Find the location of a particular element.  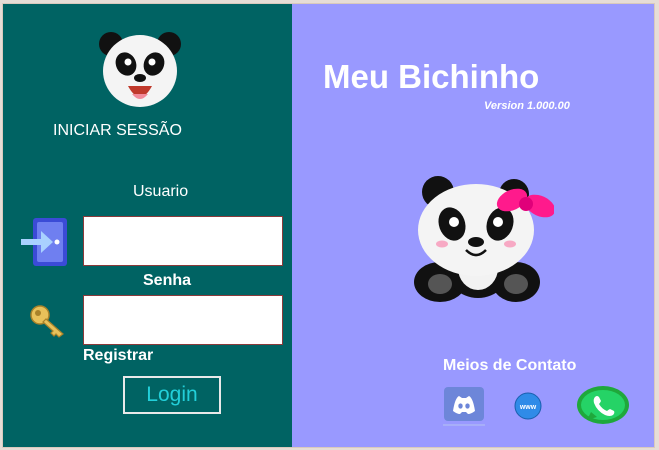

usuario-input is located at coordinates (183, 241).